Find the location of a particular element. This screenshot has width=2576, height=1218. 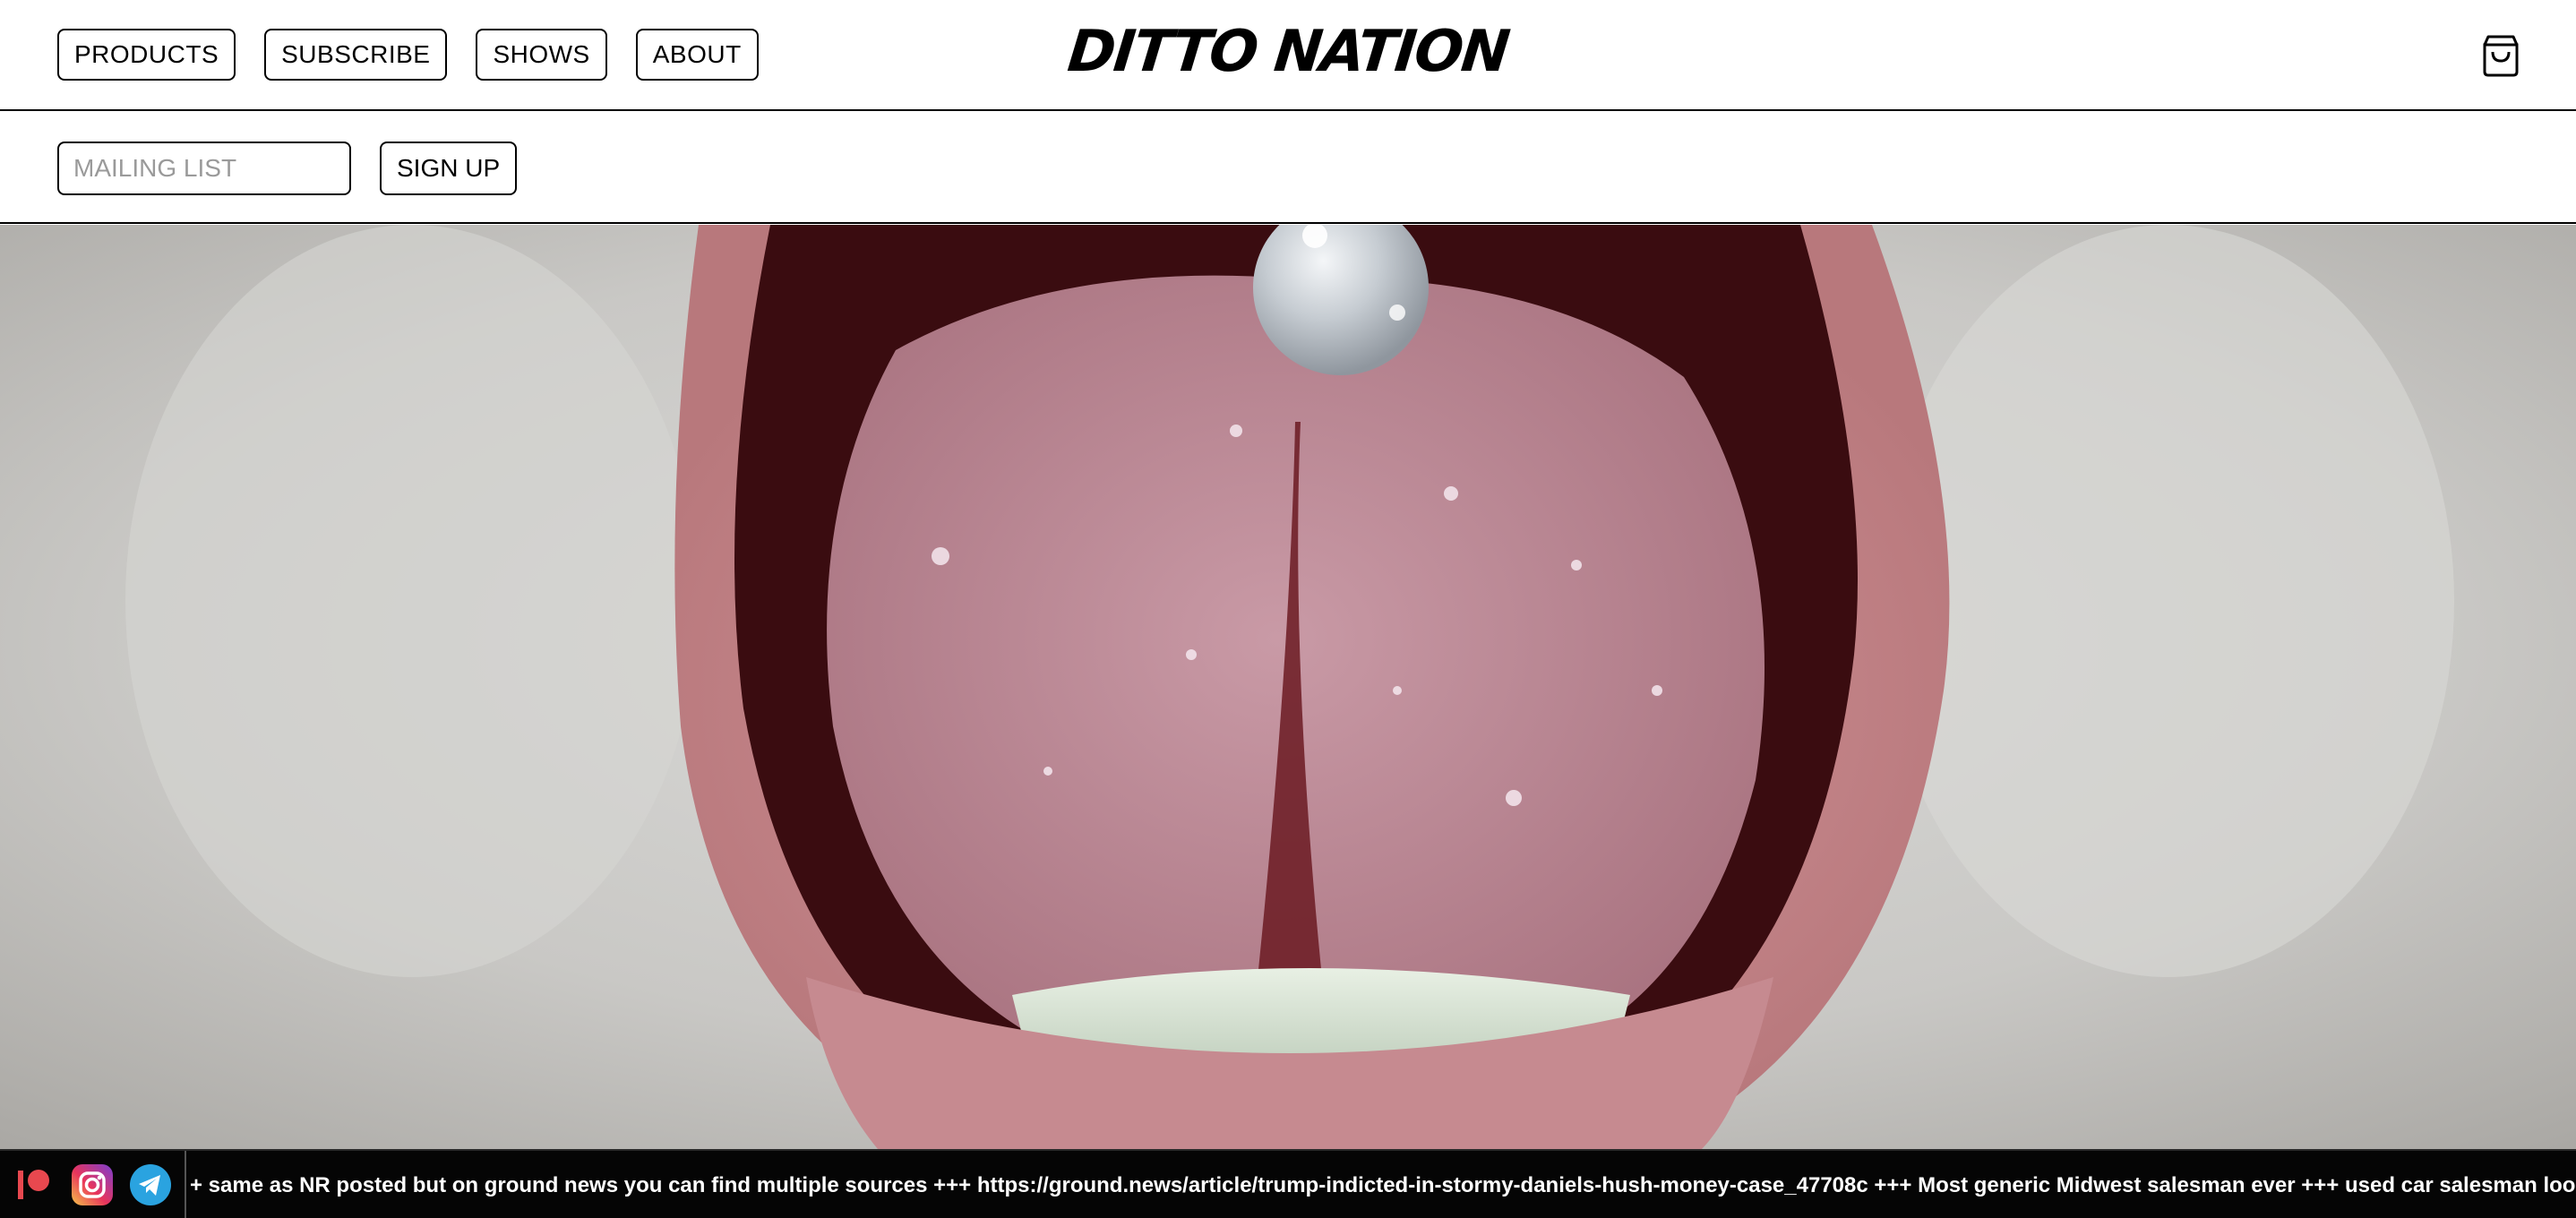

nav-subscribe-button: SUBSCRIBE is located at coordinates (356, 55).